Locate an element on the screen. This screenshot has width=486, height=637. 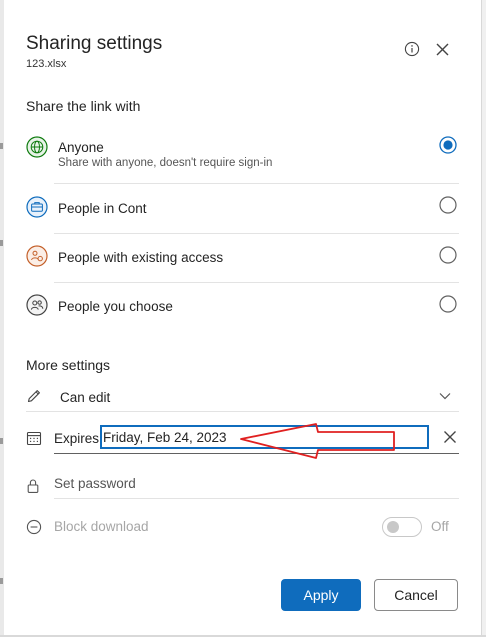
share-option-label: People you choose is located at coordinates (115, 306).